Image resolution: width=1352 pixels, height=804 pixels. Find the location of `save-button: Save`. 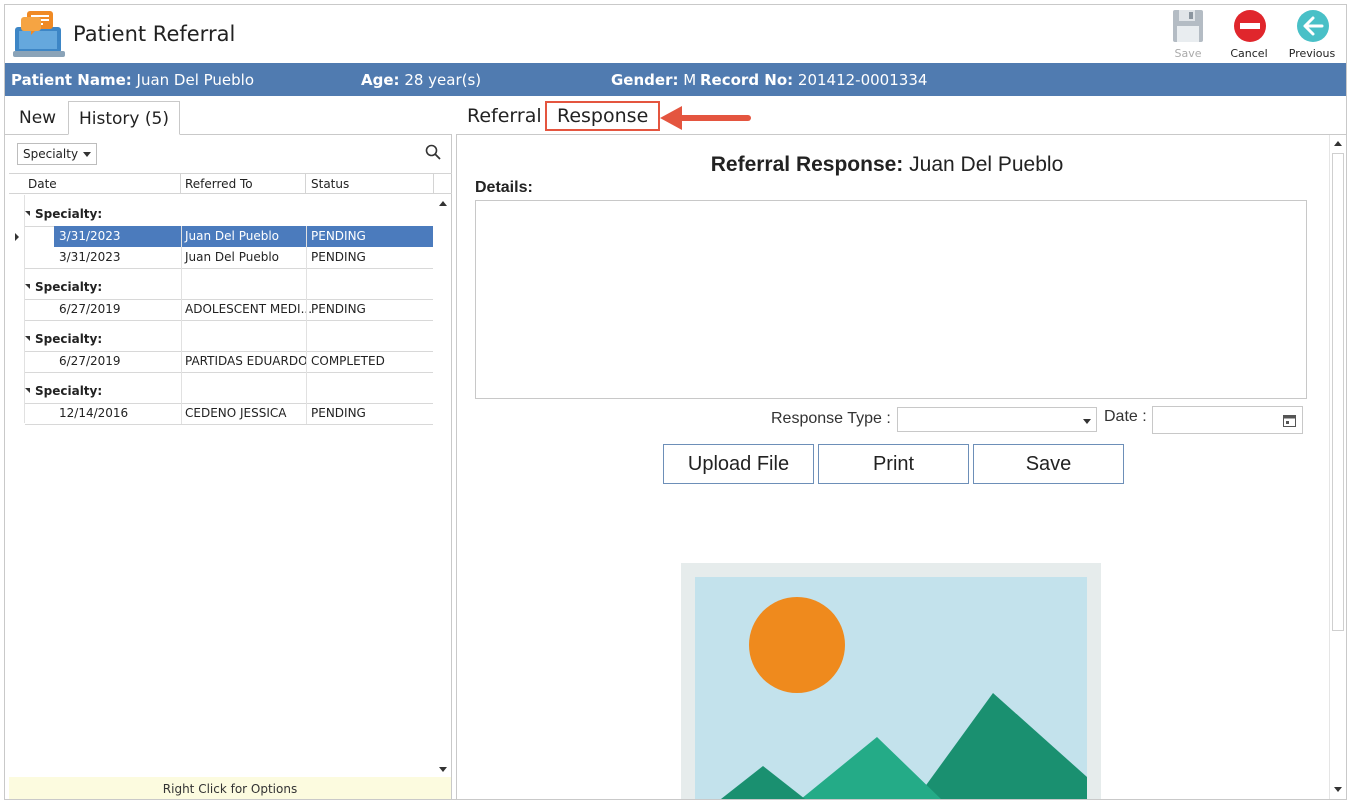

save-button: Save is located at coordinates (1048, 464).